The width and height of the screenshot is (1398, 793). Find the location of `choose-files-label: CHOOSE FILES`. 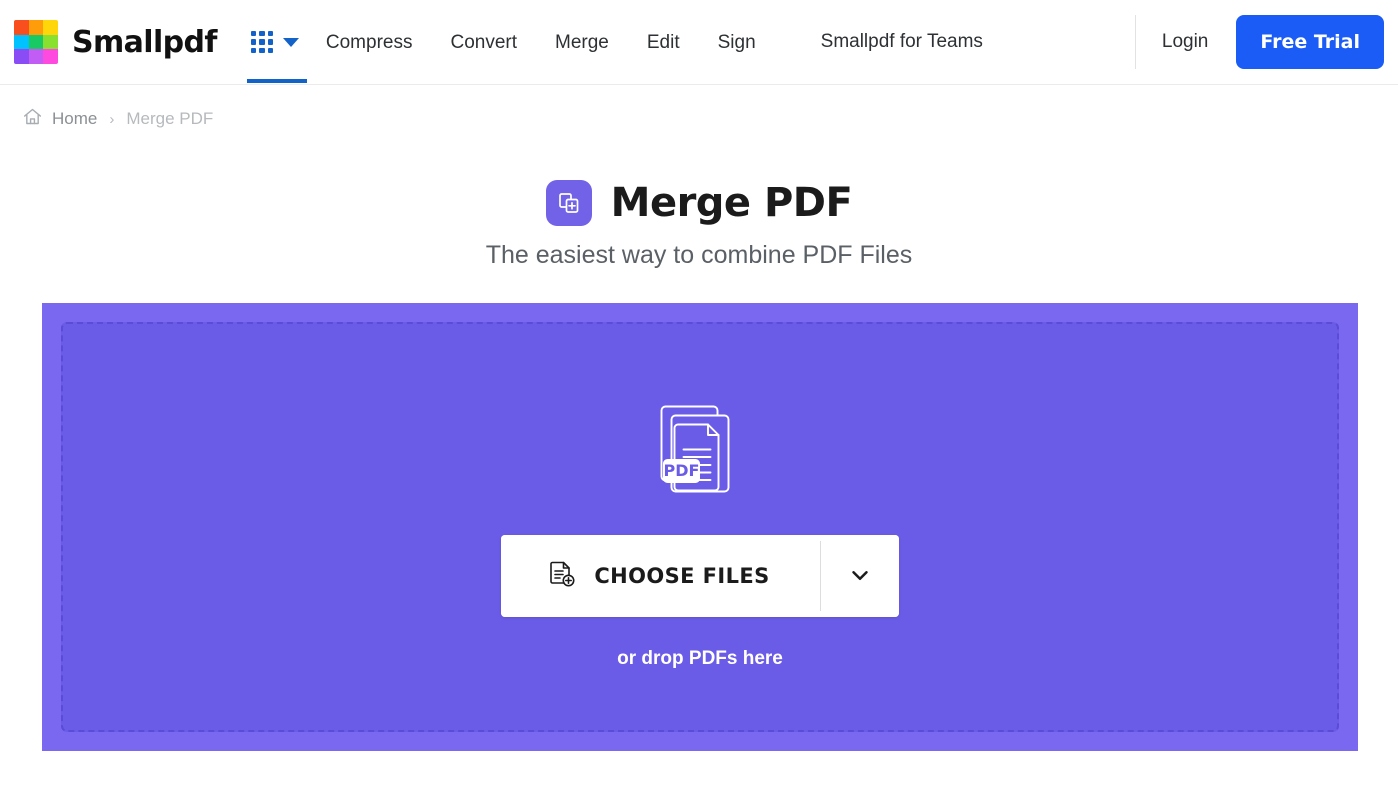

choose-files-label: CHOOSE FILES is located at coordinates (682, 576).